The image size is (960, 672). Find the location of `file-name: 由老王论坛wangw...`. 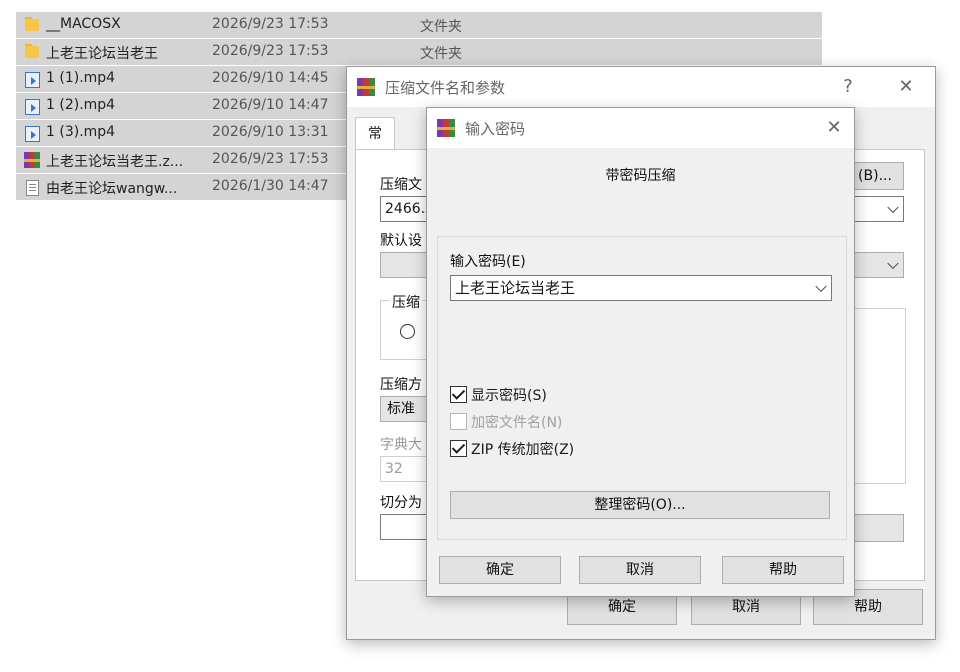

file-name: 由老王论坛wangw... is located at coordinates (112, 189).